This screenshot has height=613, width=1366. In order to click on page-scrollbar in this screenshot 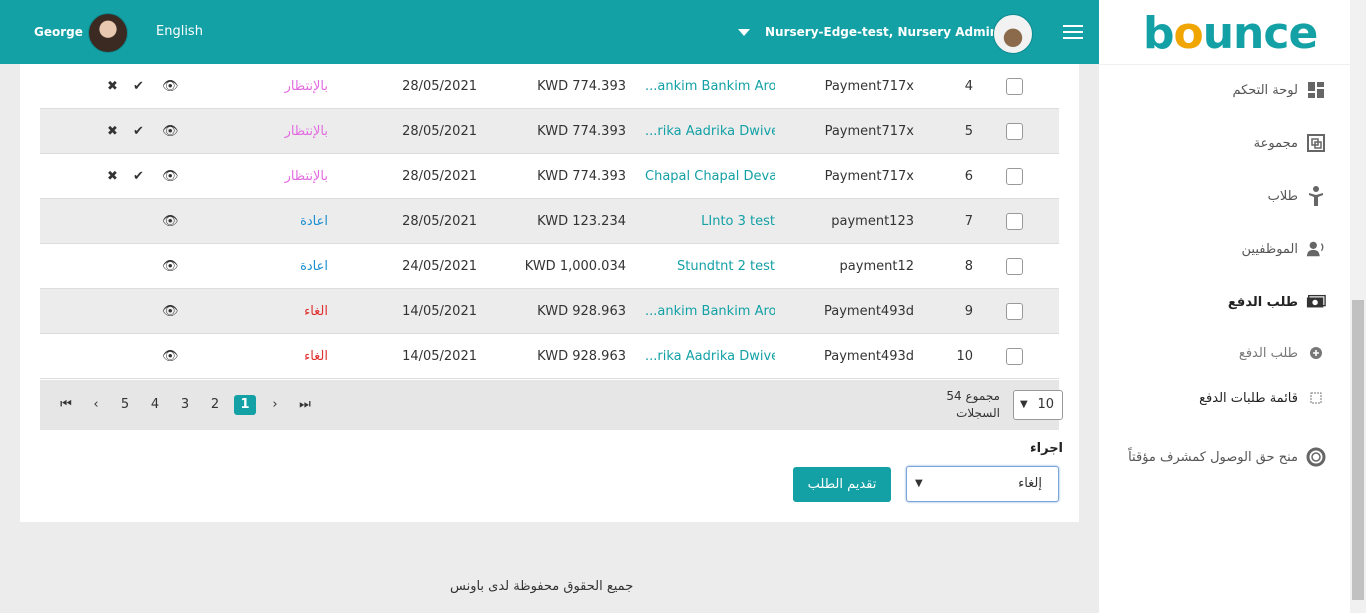, I will do `click(1358, 306)`.